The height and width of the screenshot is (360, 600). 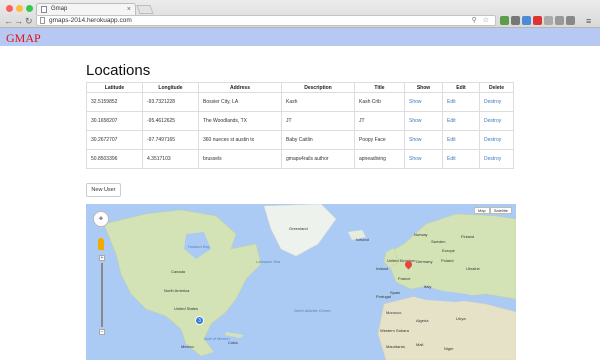 What do you see at coordinates (450, 256) in the screenshot?
I see `europe-landmass` at bounding box center [450, 256].